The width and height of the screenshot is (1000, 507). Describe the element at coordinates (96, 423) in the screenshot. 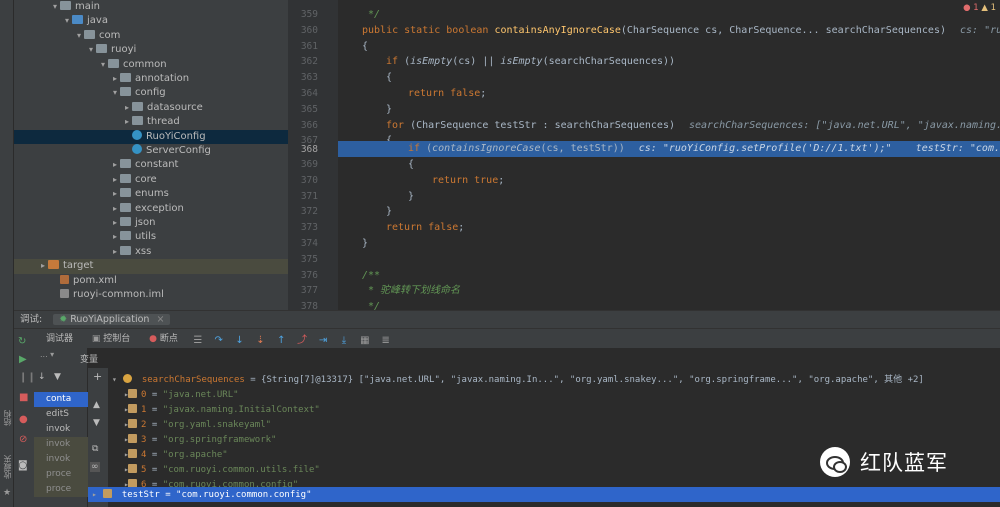

I see `scroll-down-icon: ▼` at that location.